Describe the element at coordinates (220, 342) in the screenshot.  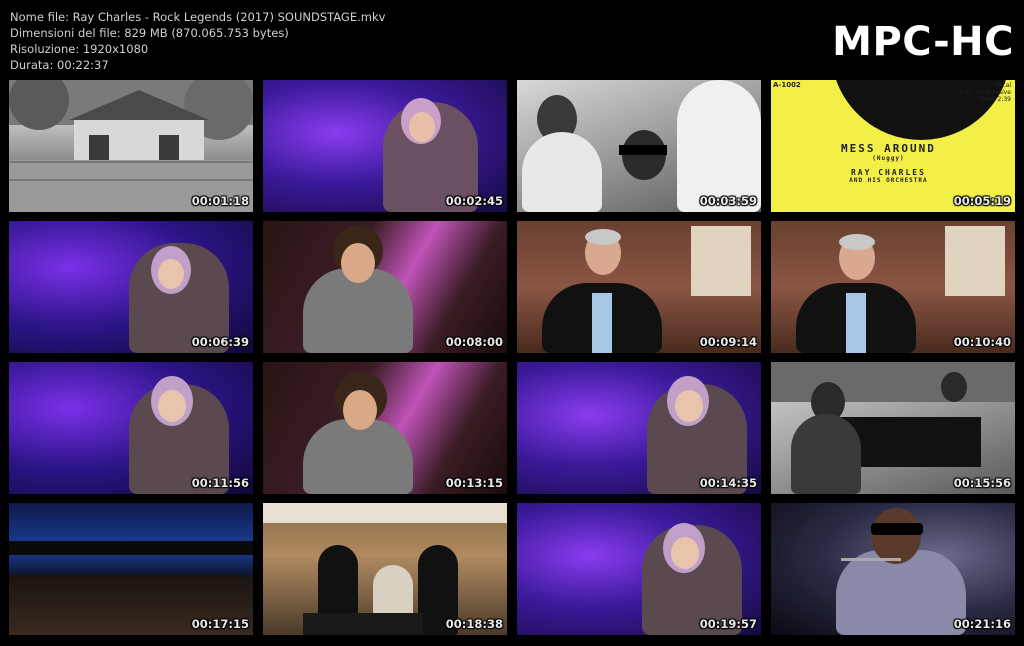
I see `timestamp: 00:06:39` at that location.